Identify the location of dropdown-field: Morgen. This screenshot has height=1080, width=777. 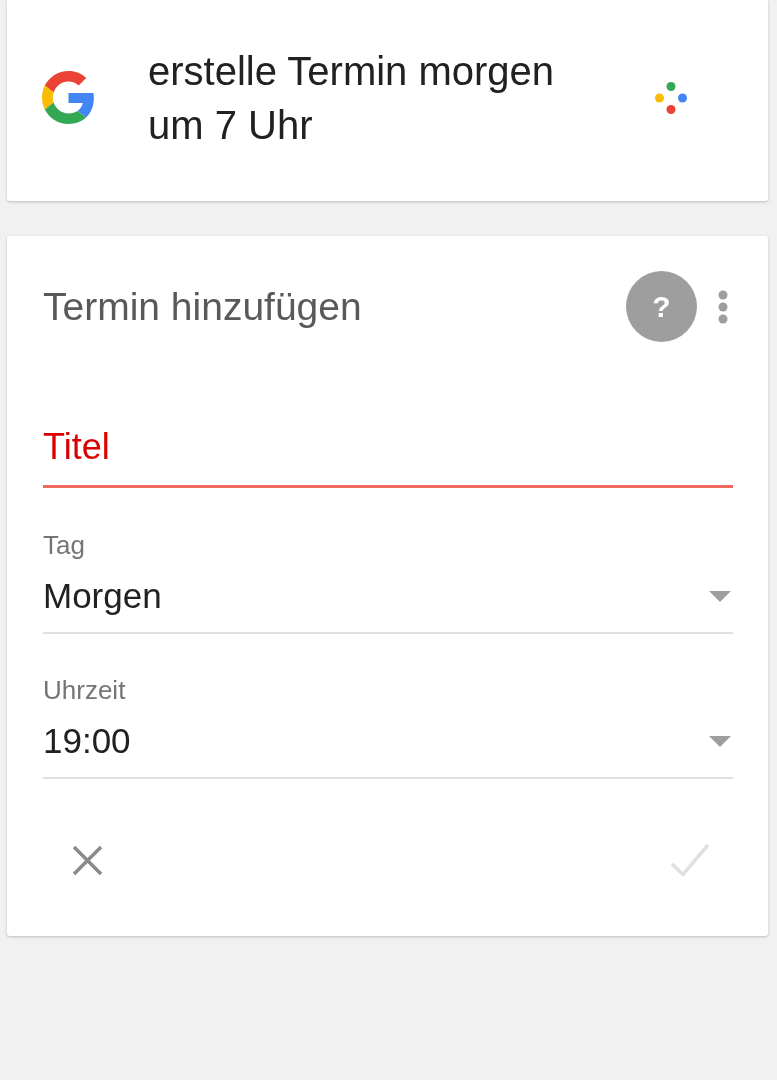
(388, 605).